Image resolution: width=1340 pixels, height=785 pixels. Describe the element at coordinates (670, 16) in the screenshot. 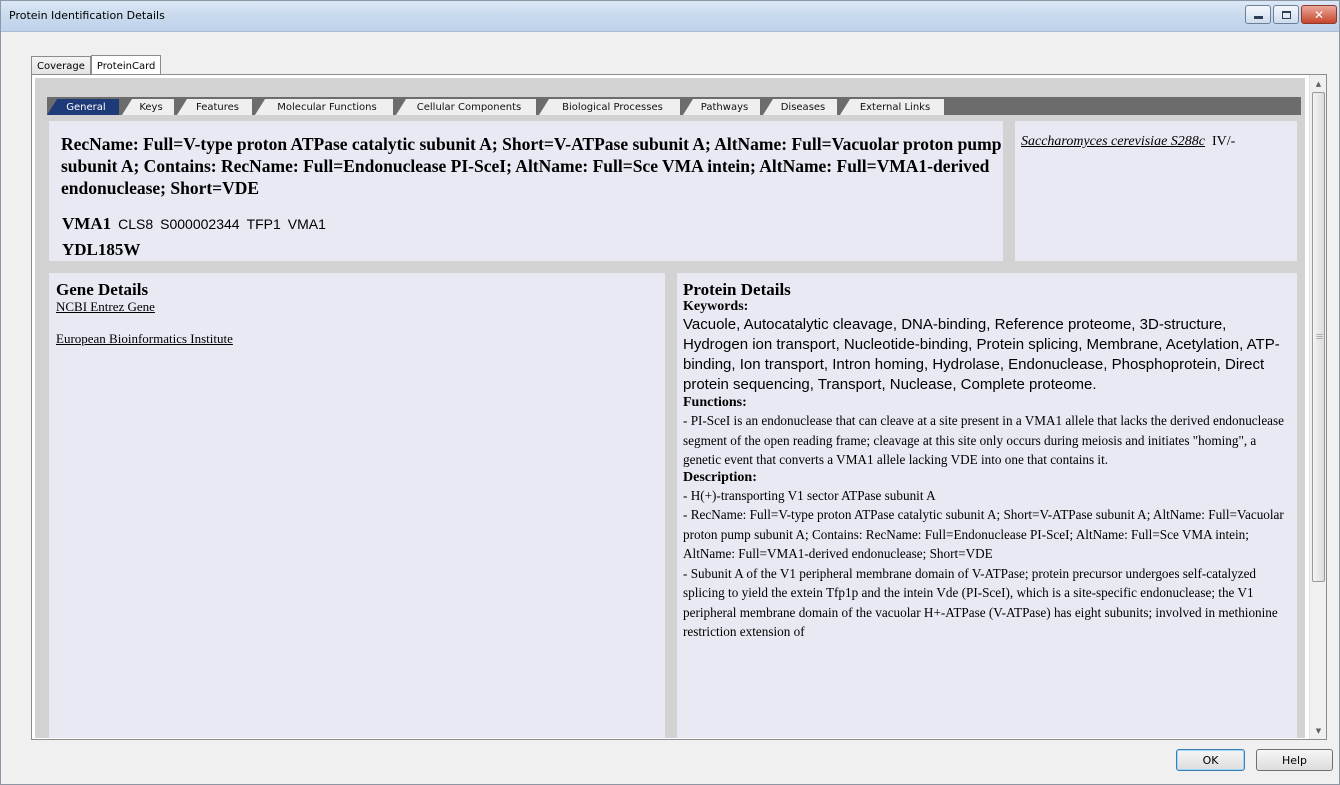

I see `title-bar: Protein Identification Details ✕` at that location.